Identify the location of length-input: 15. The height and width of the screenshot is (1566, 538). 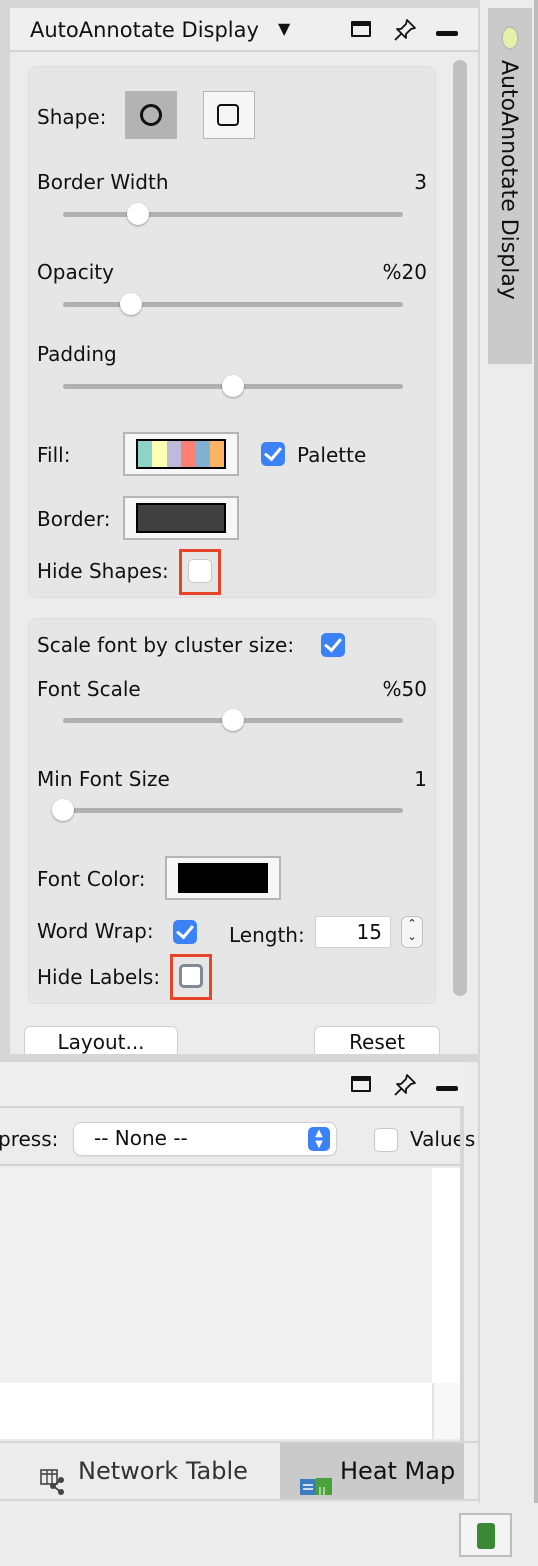
(353, 932).